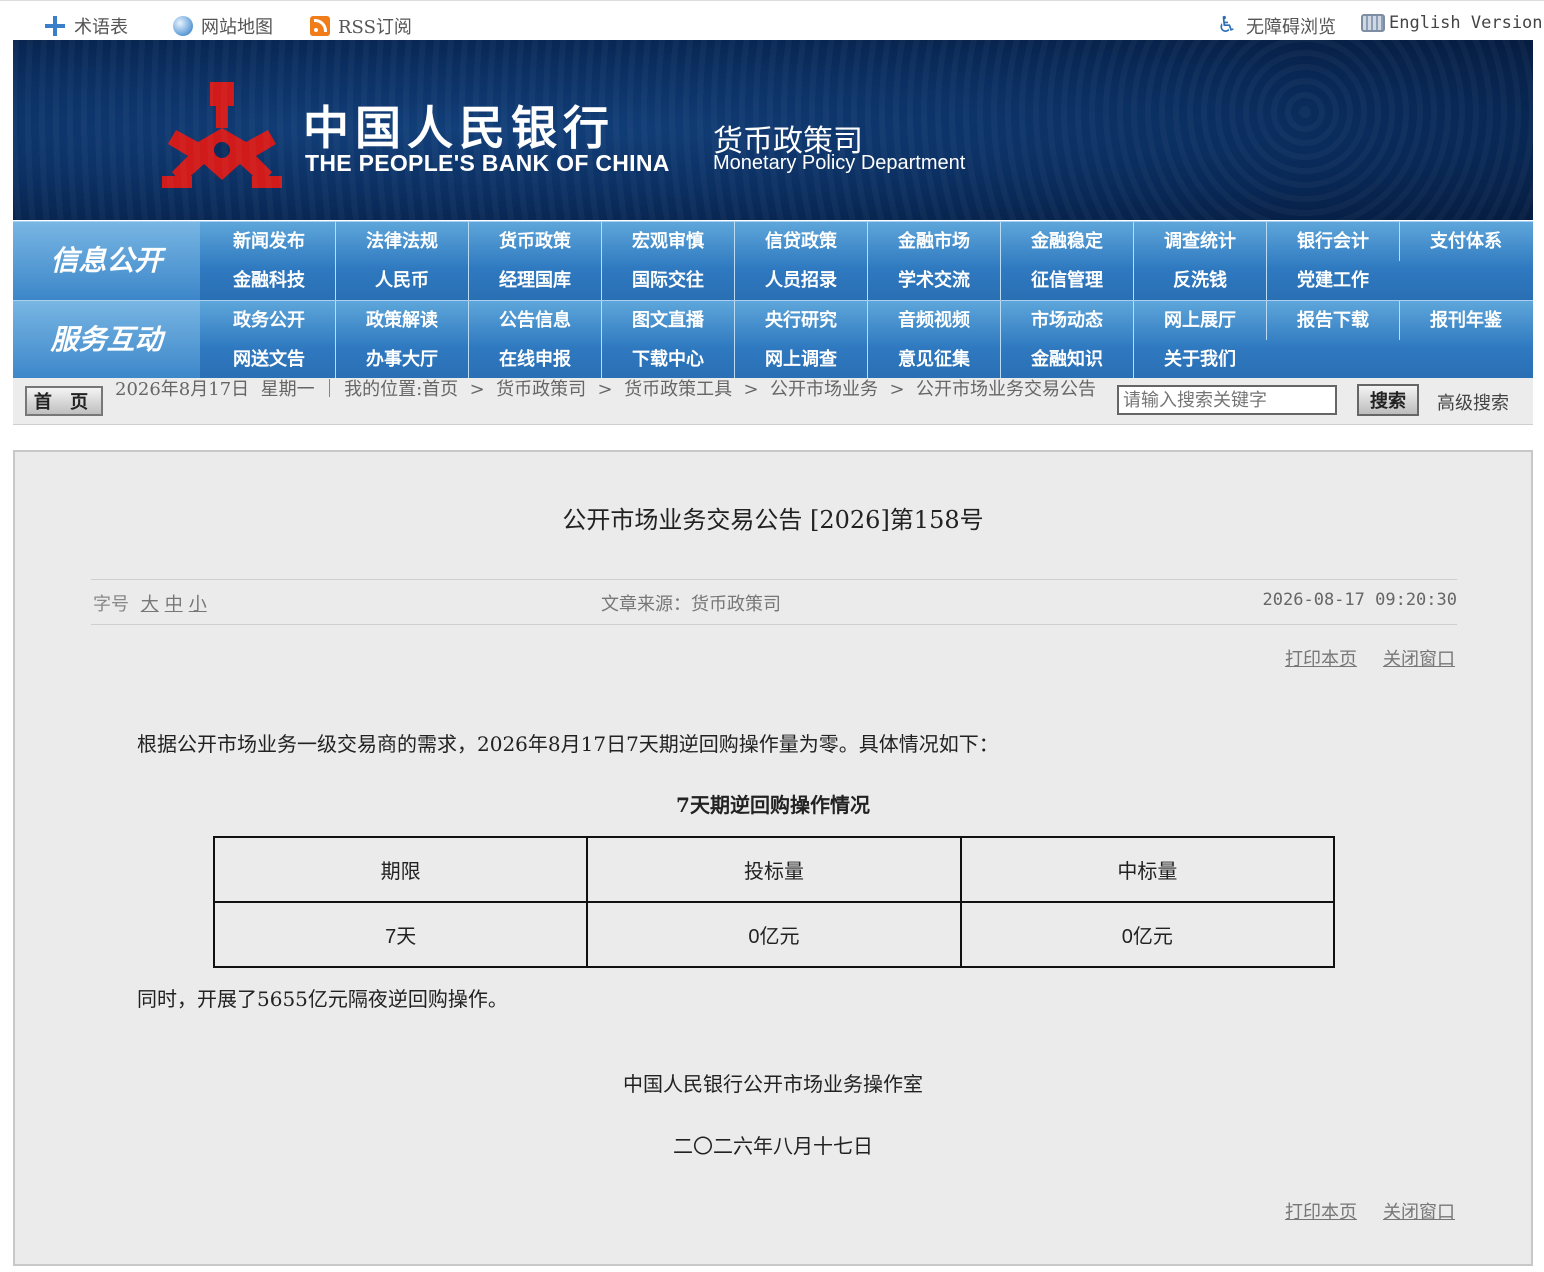 The image size is (1544, 1272). I want to click on nav-info-label: 信息公开, so click(106, 261).